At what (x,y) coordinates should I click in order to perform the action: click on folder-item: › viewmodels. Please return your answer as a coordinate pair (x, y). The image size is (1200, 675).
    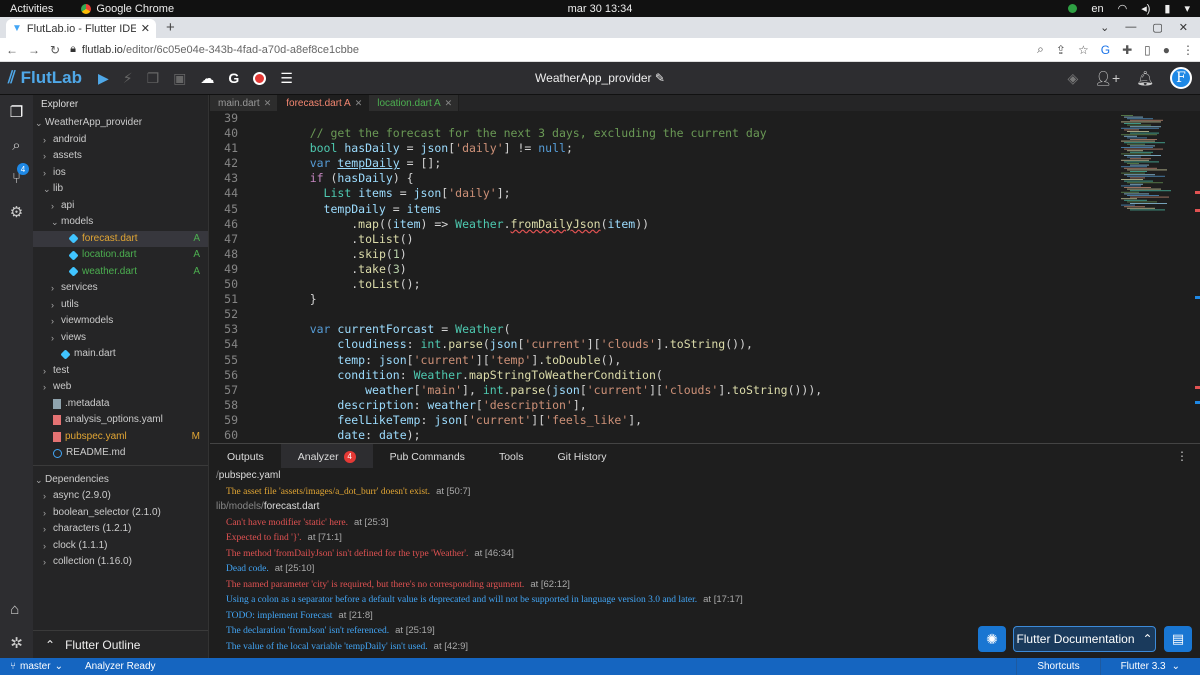
    Looking at the image, I should click on (120, 321).